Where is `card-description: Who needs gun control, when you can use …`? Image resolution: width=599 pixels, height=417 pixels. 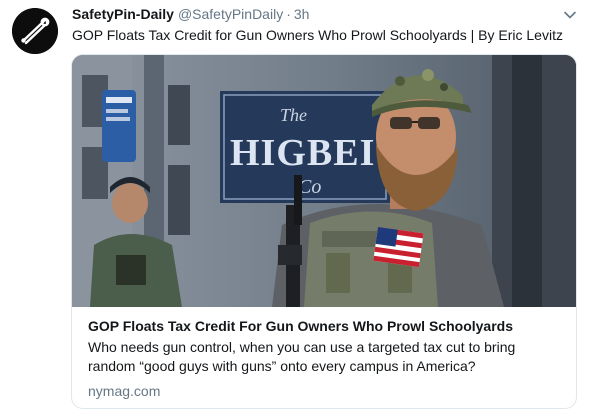 card-description: Who needs gun control, when you can use … is located at coordinates (324, 357).